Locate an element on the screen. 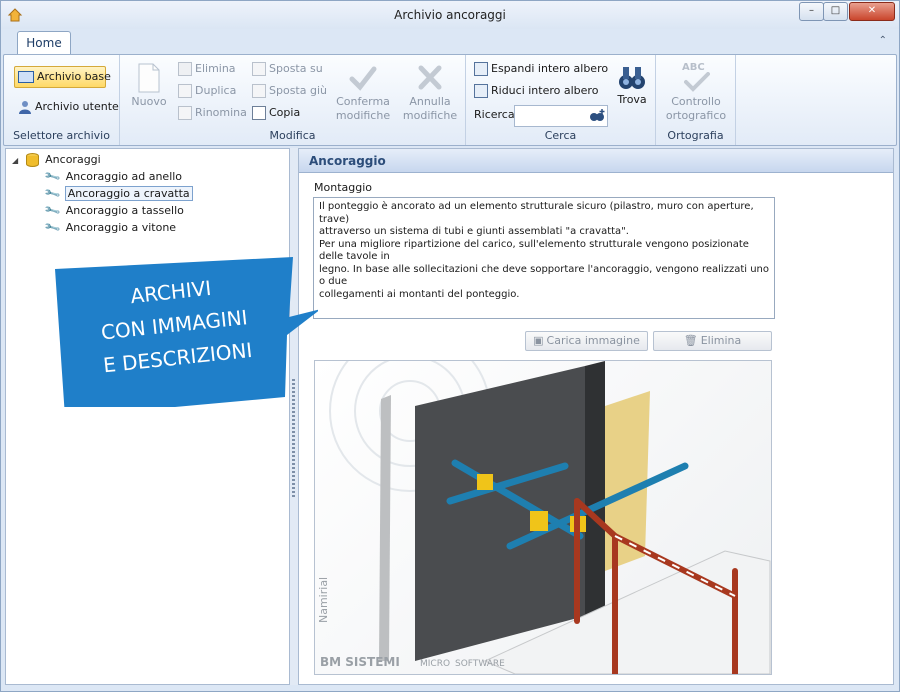 This screenshot has height=692, width=900. close-button: ✕ is located at coordinates (872, 11).